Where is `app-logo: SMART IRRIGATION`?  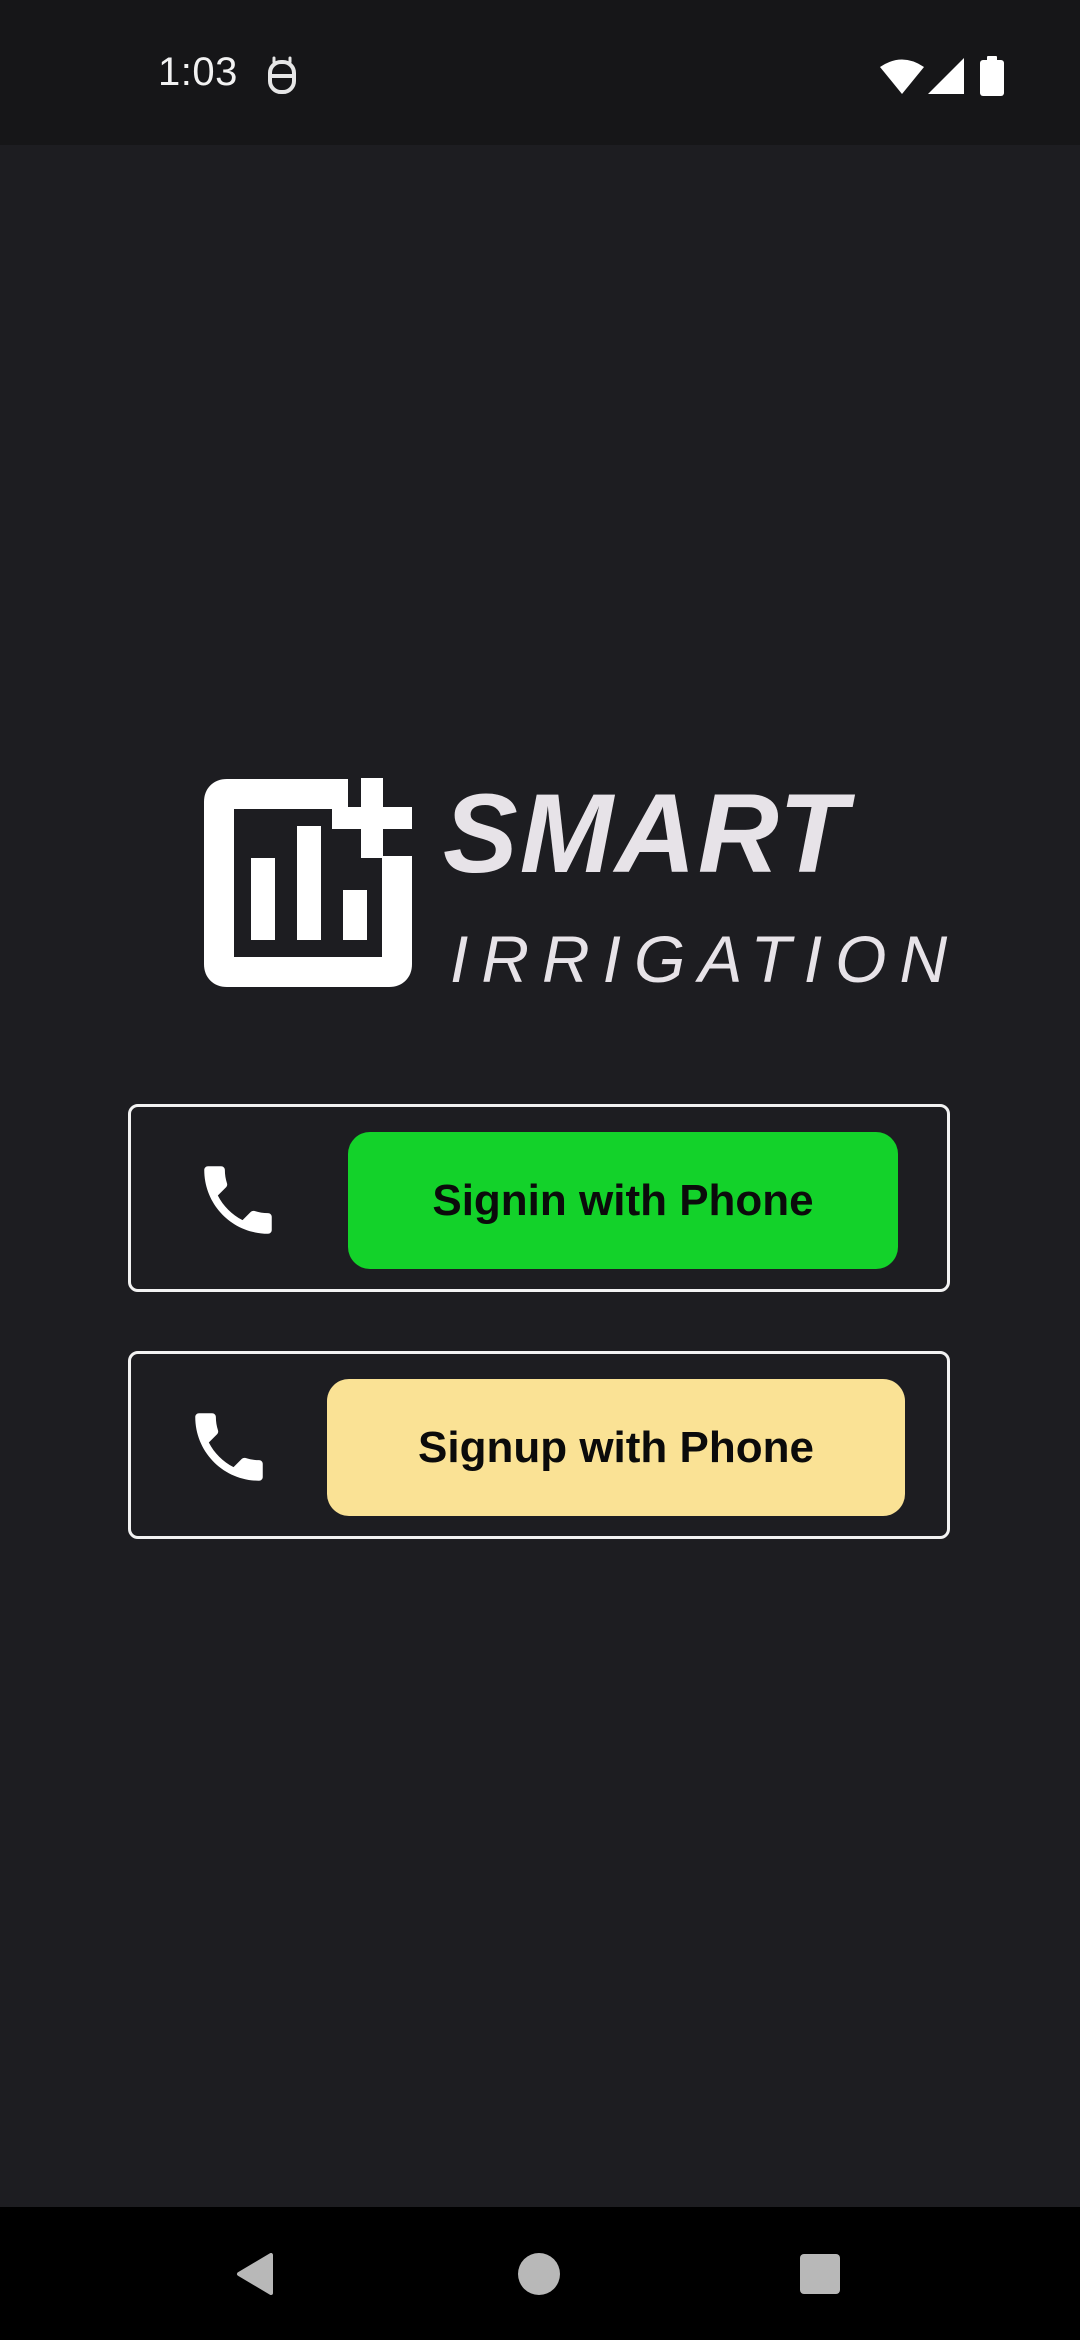
app-logo: SMART IRRIGATION is located at coordinates (575, 884).